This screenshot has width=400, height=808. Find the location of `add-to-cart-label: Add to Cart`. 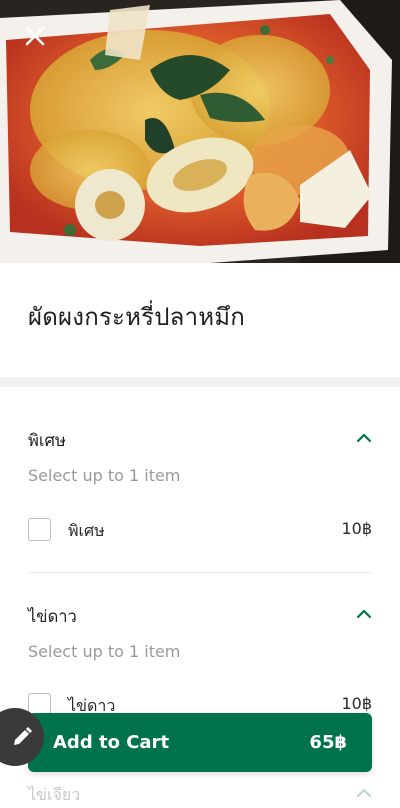

add-to-cart-label: Add to Cart is located at coordinates (111, 742).